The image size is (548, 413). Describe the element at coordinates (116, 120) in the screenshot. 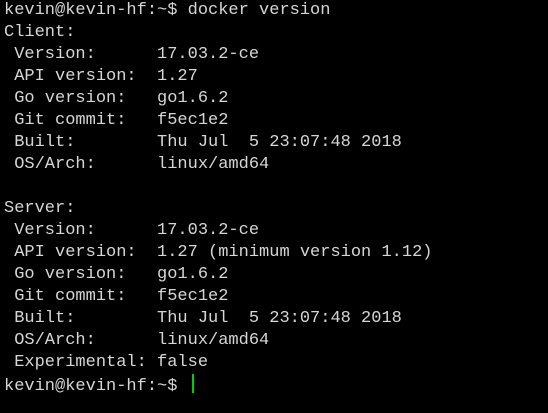

I see `client-git-commit-line: Git commit: f5ec1e2` at that location.